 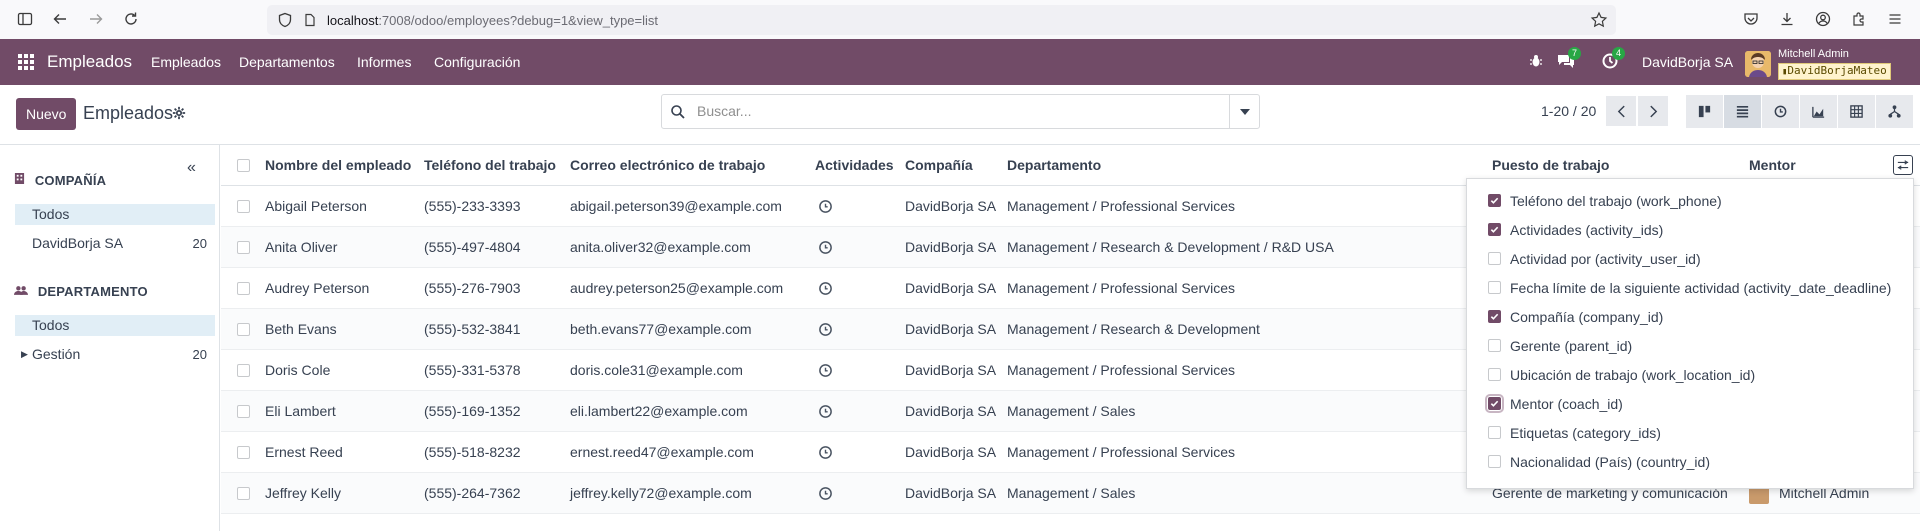 I want to click on column-header-name: Nombre del empleado, so click(x=338, y=165).